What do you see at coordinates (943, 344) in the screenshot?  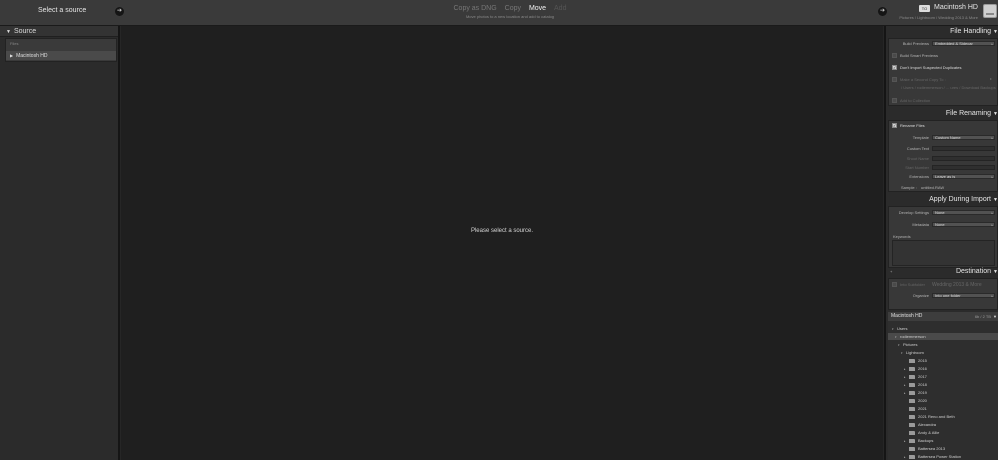 I see `folder-tree-row: ▾ Pictures` at bounding box center [943, 344].